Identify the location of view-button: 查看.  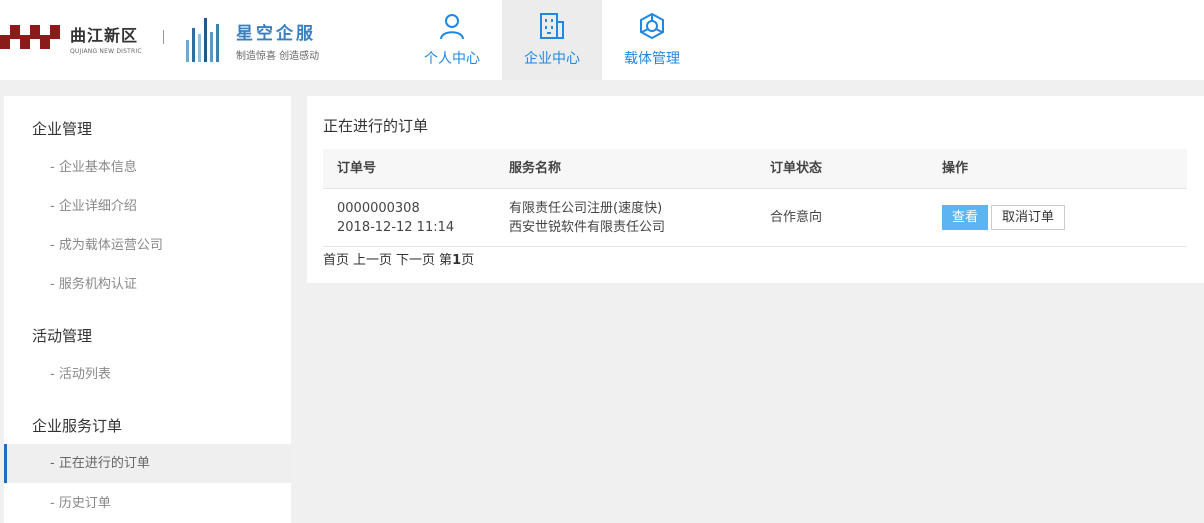
(965, 217).